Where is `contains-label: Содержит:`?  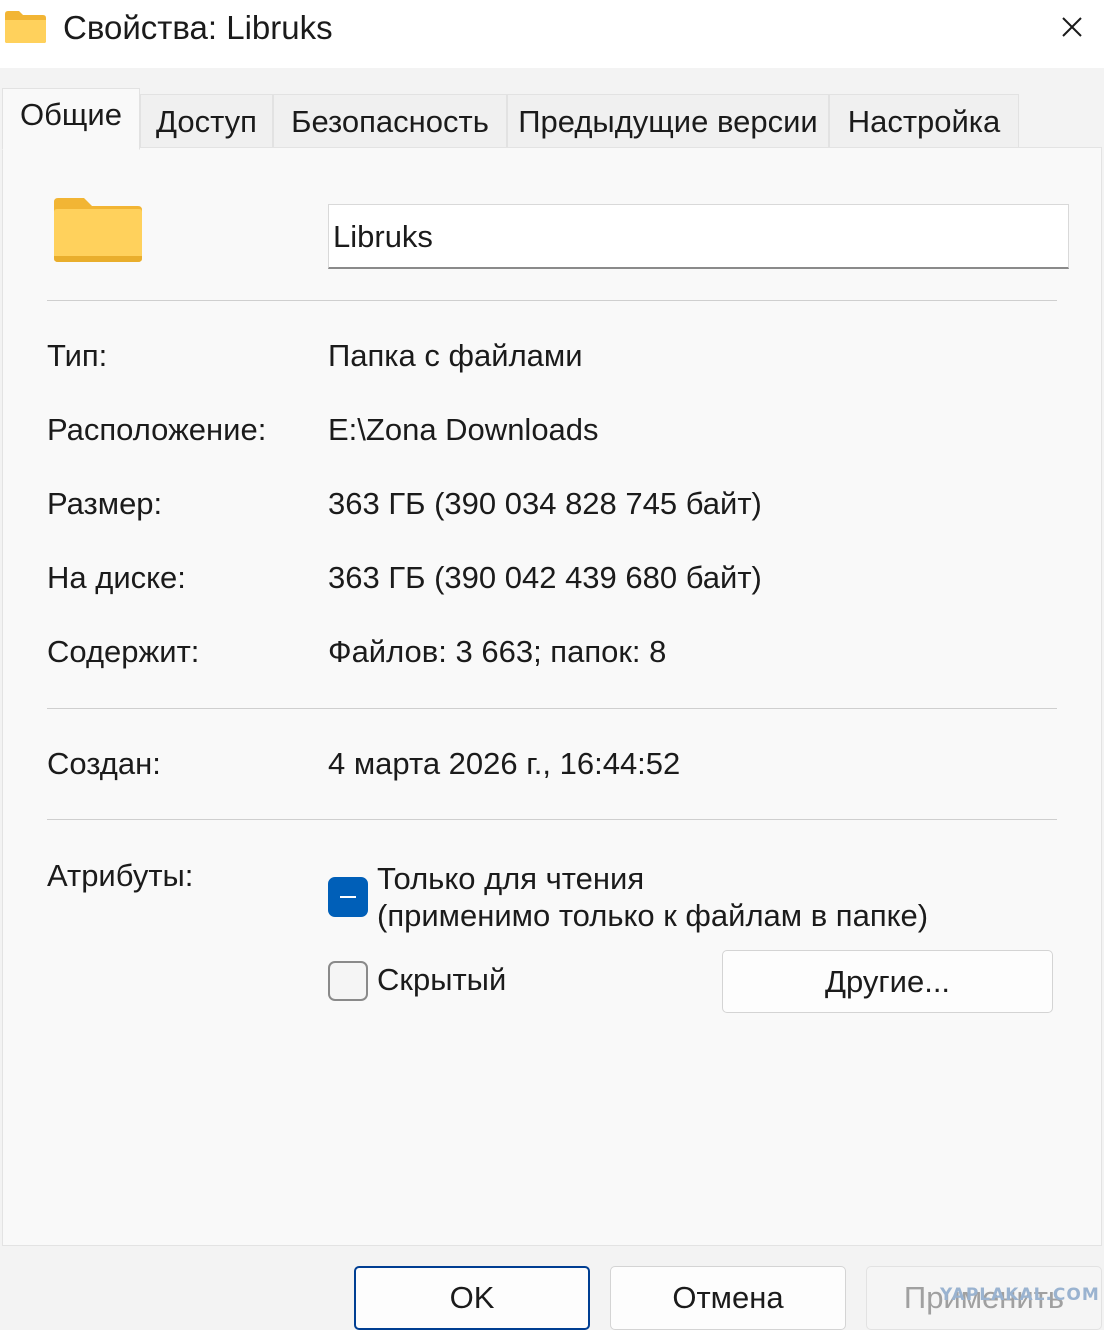 contains-label: Содержит: is located at coordinates (123, 651).